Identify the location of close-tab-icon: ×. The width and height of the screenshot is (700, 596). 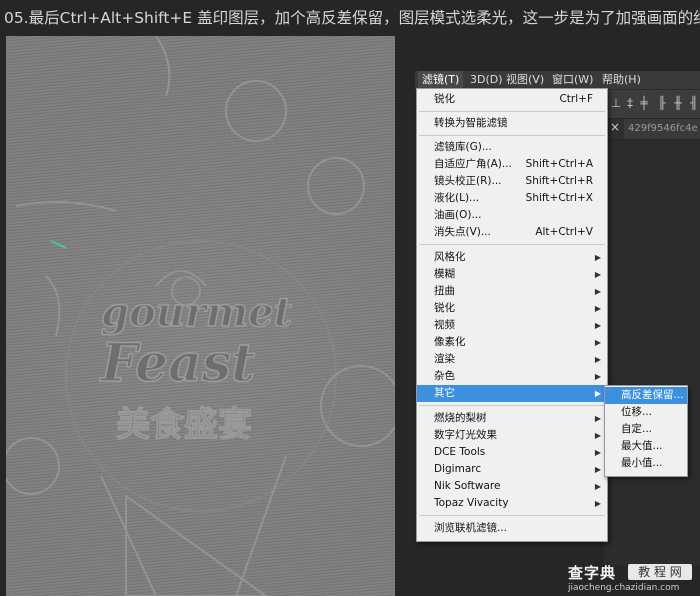
(615, 127).